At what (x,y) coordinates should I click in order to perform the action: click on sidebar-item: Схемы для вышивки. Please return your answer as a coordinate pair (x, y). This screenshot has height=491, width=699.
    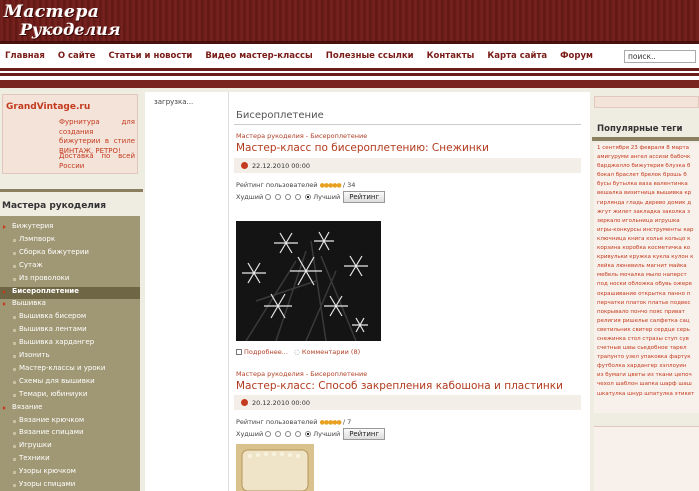
    Looking at the image, I should click on (71, 383).